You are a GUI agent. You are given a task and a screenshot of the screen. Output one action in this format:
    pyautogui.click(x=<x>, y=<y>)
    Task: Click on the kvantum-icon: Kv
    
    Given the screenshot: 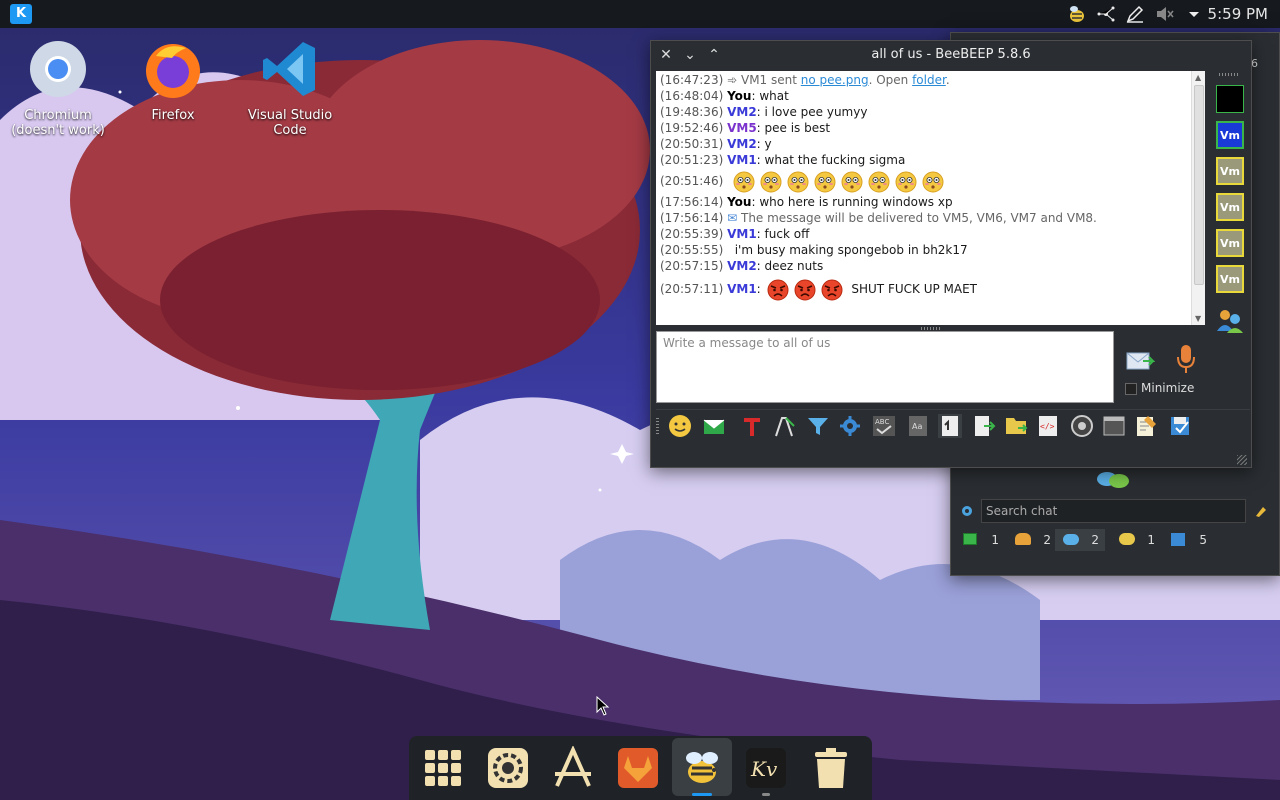 What is the action you would take?
    pyautogui.click(x=766, y=768)
    